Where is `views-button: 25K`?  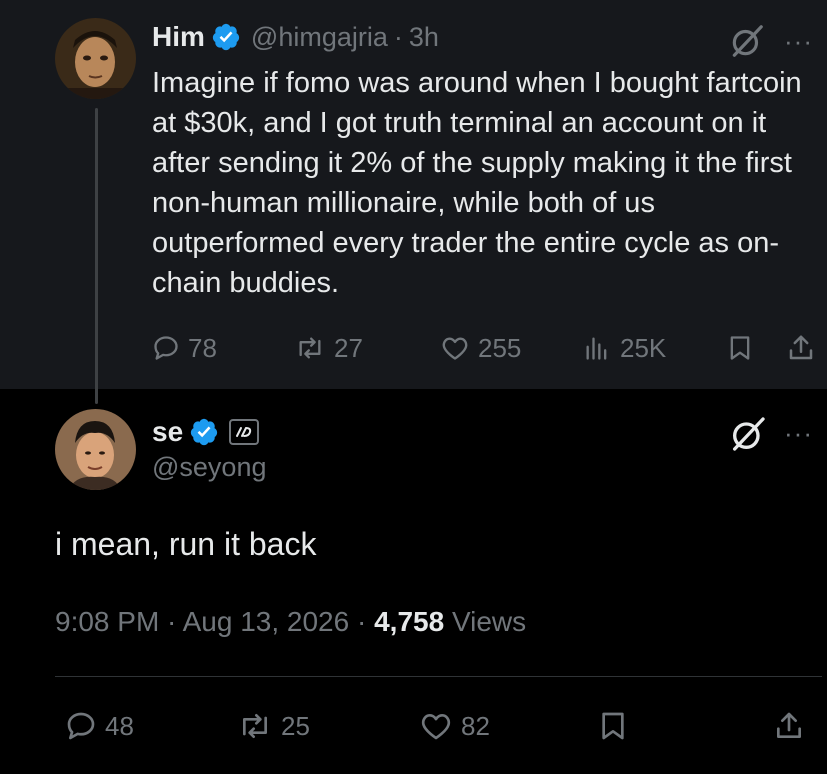
views-button: 25K is located at coordinates (624, 348).